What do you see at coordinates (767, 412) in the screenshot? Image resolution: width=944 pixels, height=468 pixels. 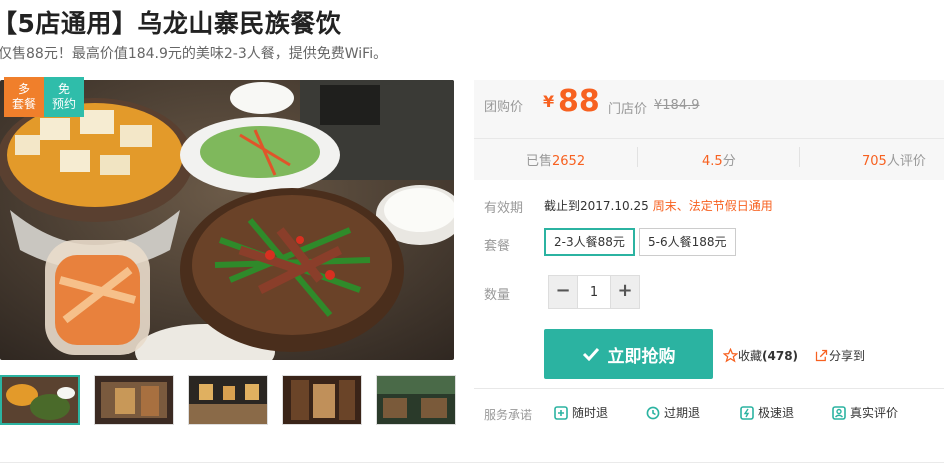 I see `promise-fast-refund: 极速退` at bounding box center [767, 412].